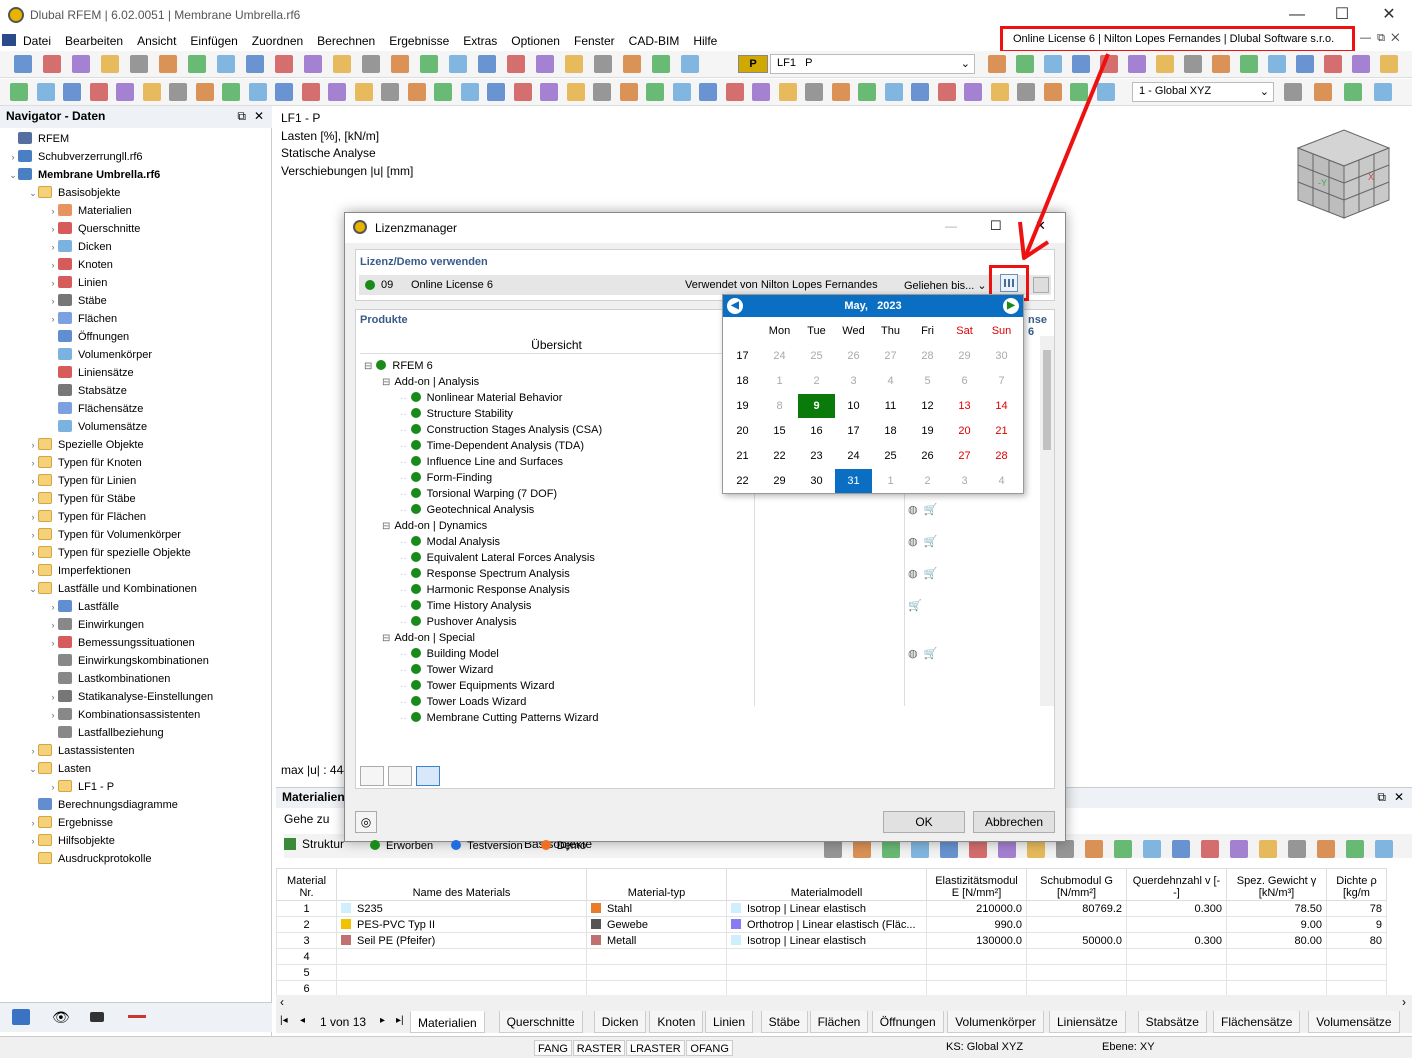 The height and width of the screenshot is (1059, 1412). Describe the element at coordinates (826, 940) in the screenshot. I see `cell-model: Isotrop | Linear elastisch` at that location.